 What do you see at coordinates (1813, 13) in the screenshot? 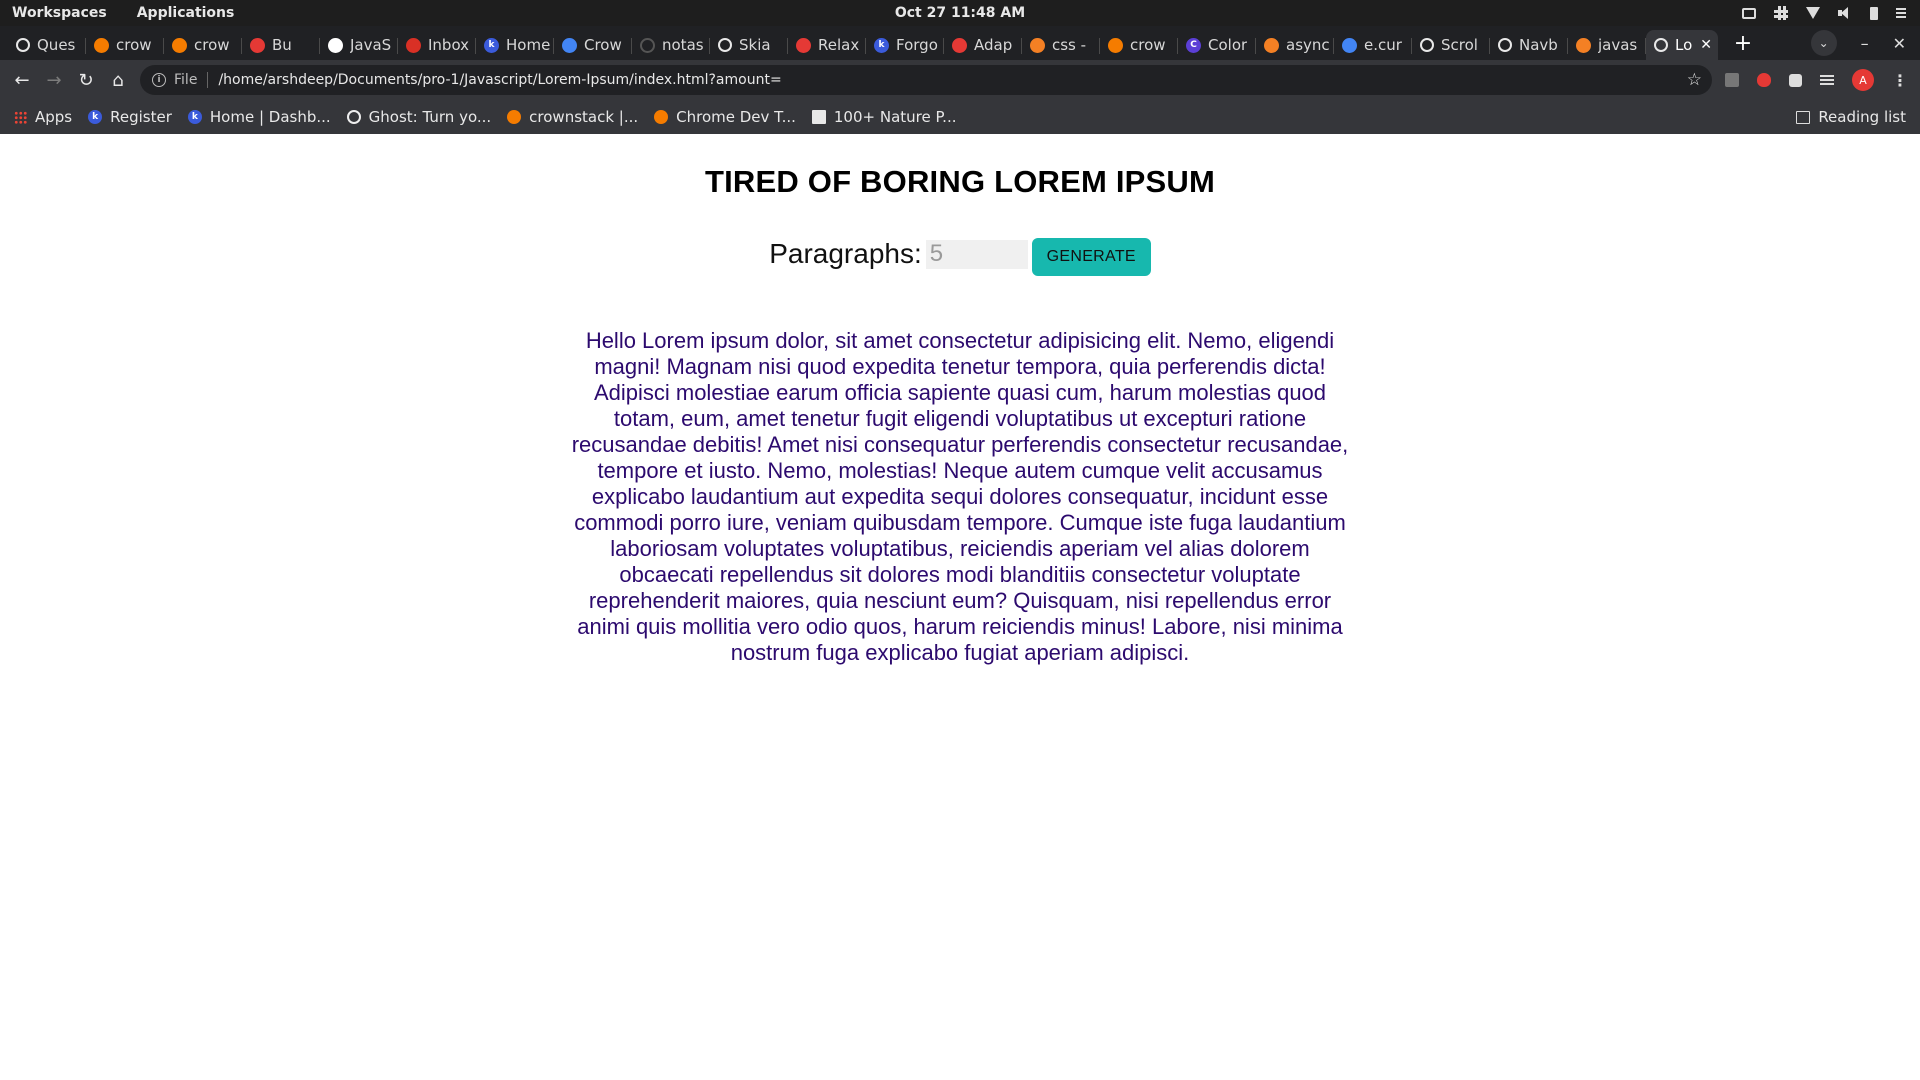
I see `wifi-icon` at bounding box center [1813, 13].